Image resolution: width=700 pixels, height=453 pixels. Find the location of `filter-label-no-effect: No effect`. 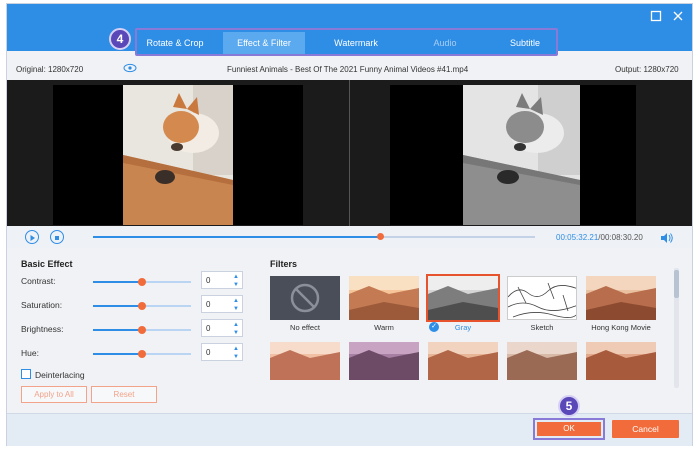

filter-label-no-effect: No effect is located at coordinates (305, 327).